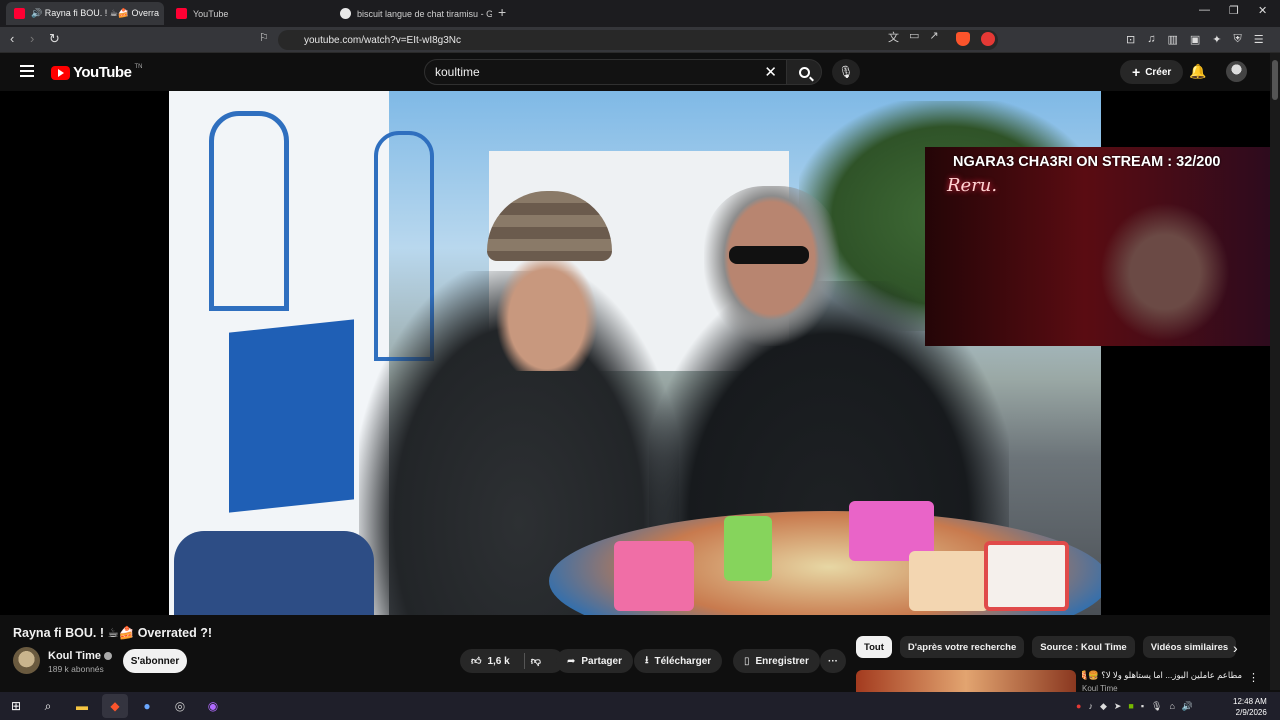  Describe the element at coordinates (249, 211) in the screenshot. I see `blue-window-grille` at that location.